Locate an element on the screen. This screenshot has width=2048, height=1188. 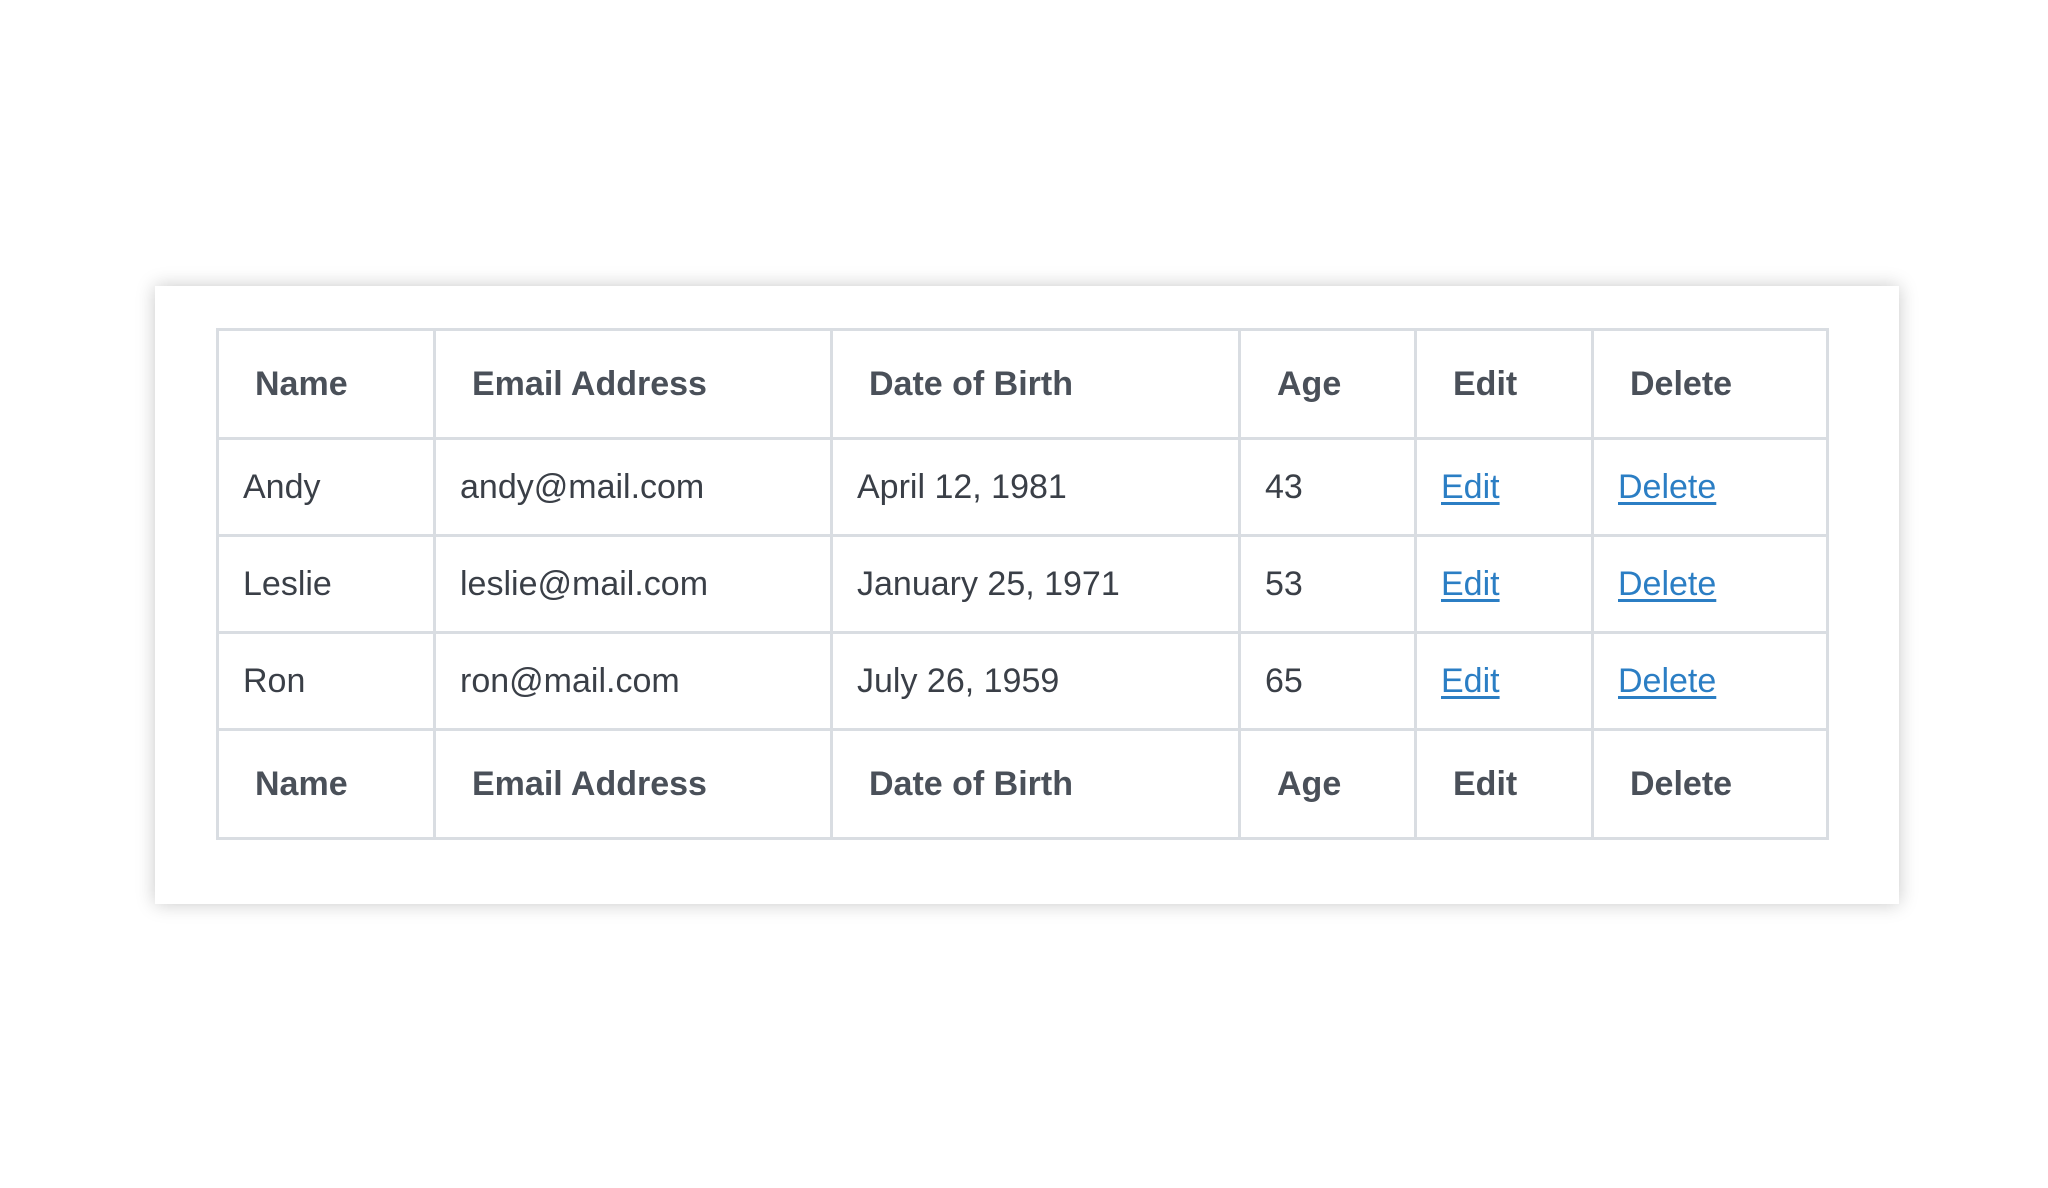
cell-dob: April 12, 1981 is located at coordinates (1035, 487).